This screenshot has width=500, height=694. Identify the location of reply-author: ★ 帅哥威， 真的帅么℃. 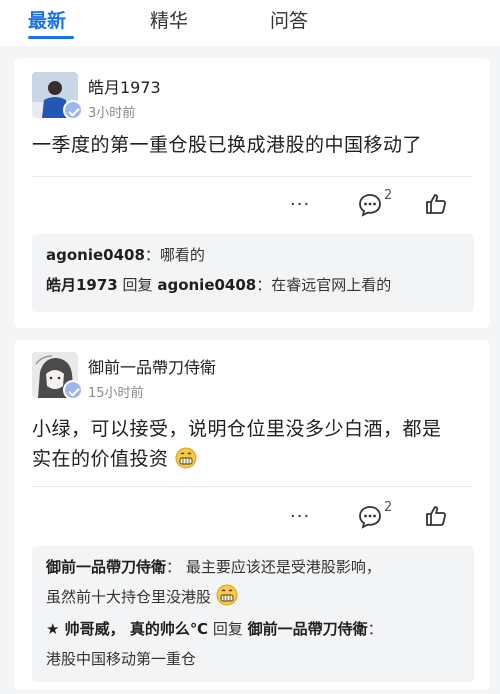
(127, 629).